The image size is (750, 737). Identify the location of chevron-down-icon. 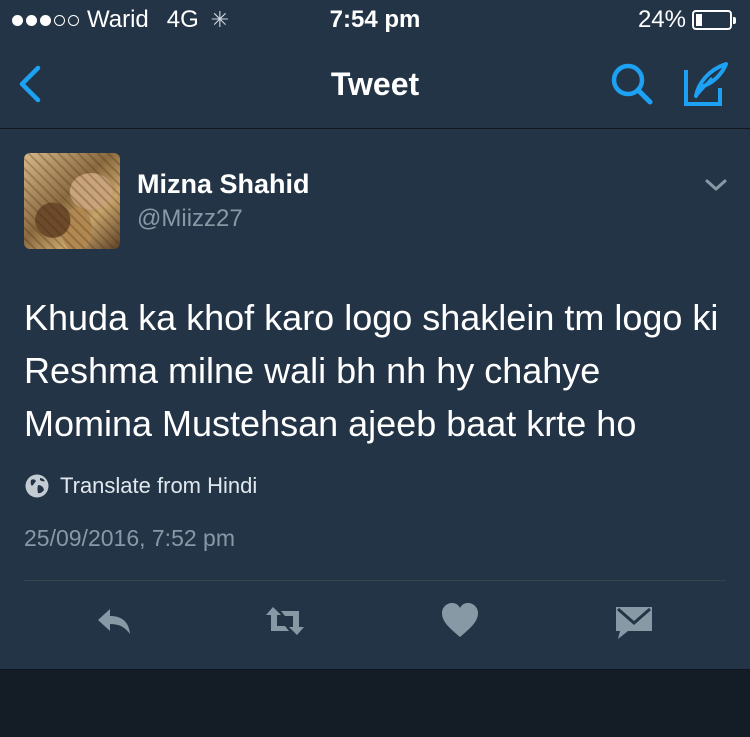
(716, 185).